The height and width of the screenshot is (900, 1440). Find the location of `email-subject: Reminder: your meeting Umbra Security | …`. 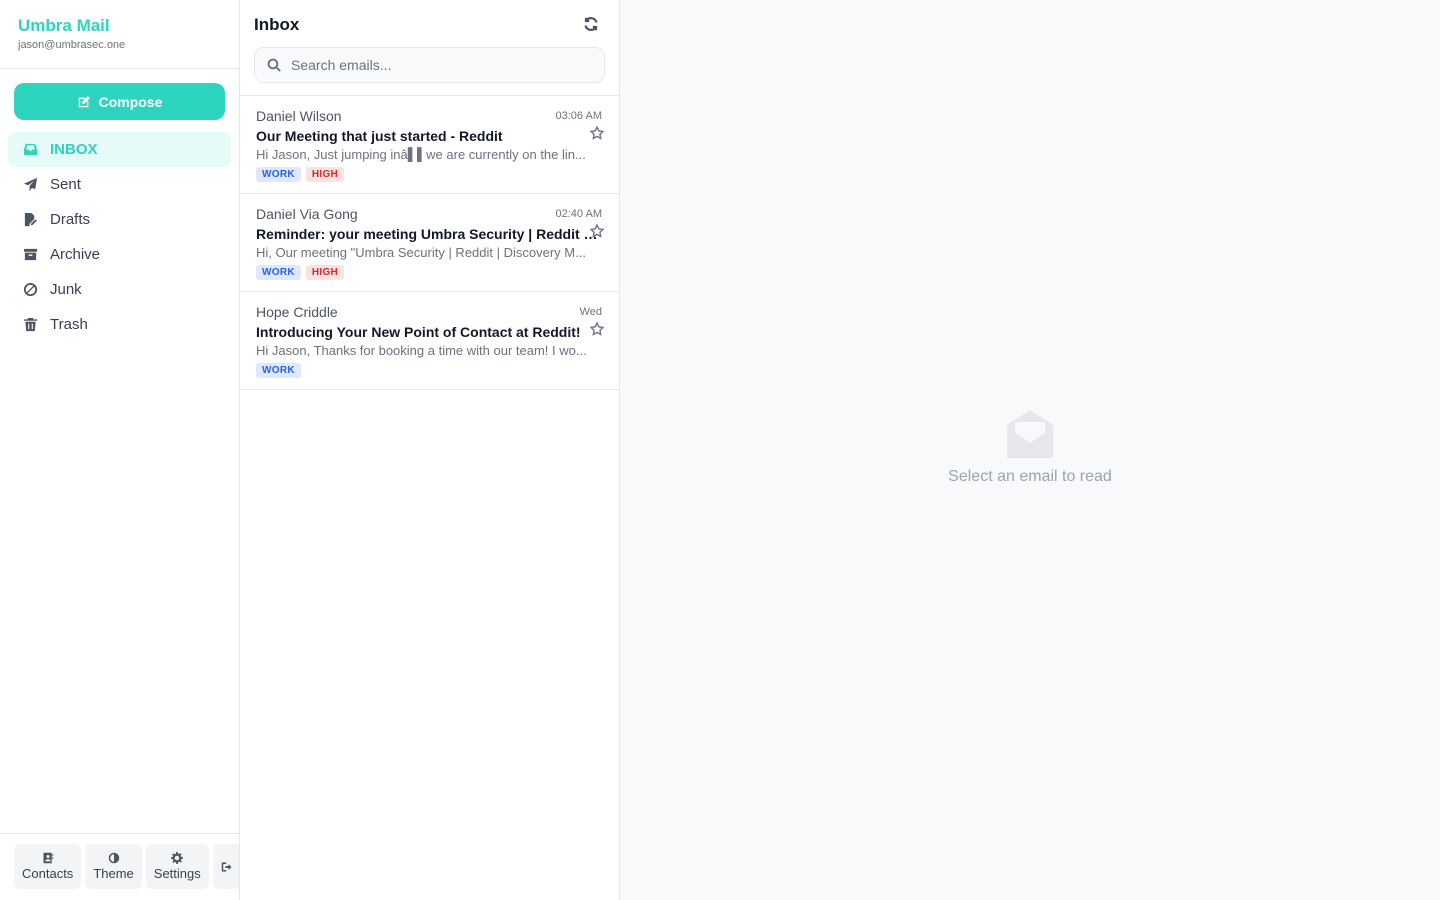

email-subject: Reminder: your meeting Umbra Security | … is located at coordinates (428, 234).